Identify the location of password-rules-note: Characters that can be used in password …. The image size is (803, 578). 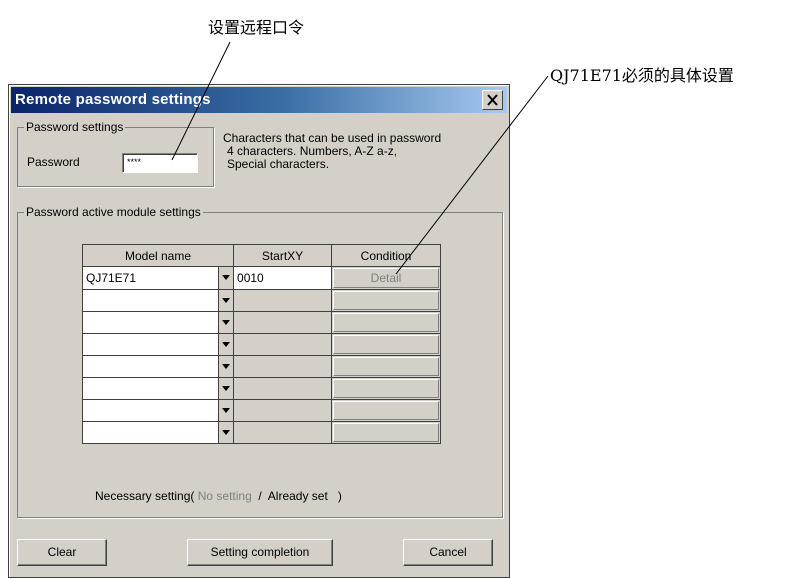
(332, 151).